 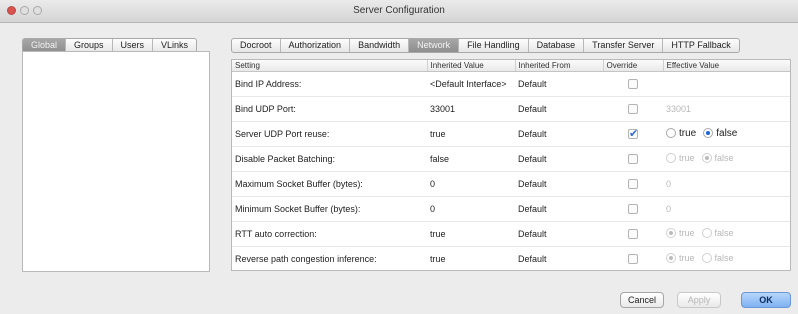 I want to click on tab-network: Network, so click(x=434, y=45).